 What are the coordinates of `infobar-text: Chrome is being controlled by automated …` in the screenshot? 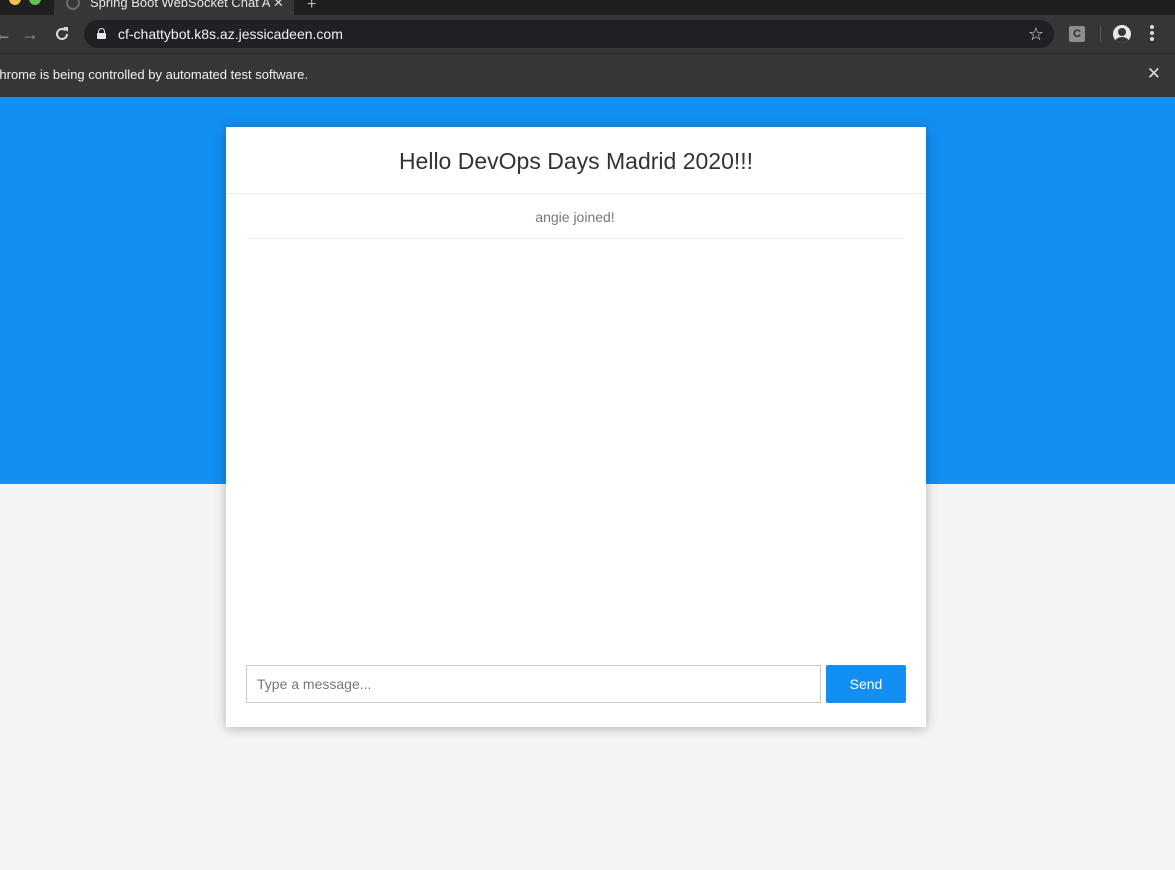 It's located at (154, 74).